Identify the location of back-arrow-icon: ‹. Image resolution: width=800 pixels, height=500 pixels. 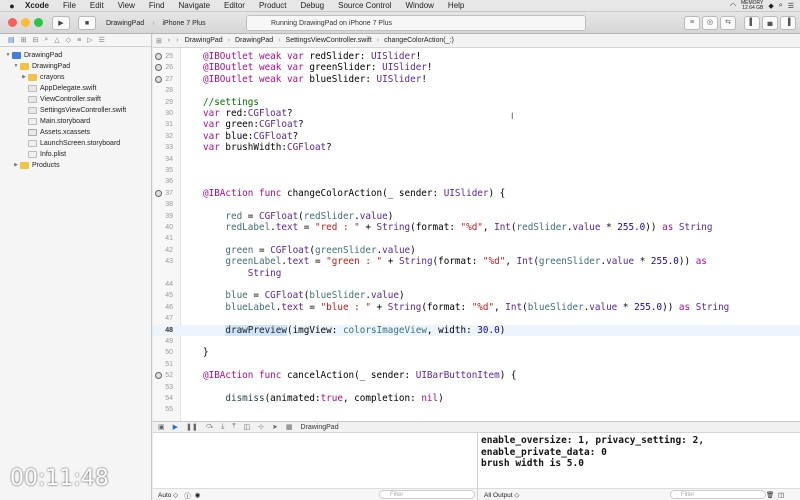
(169, 40).